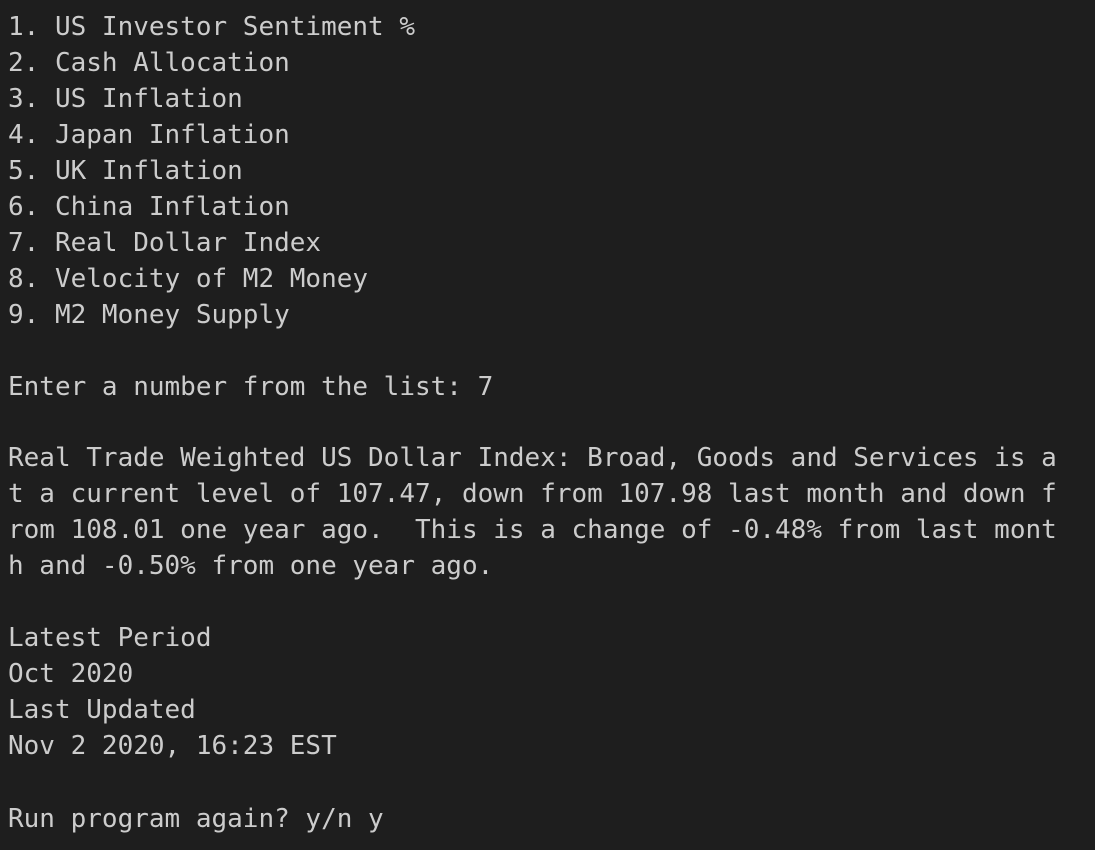  What do you see at coordinates (211, 27) in the screenshot?
I see `menu-item: 1. US Investor Sentiment %` at bounding box center [211, 27].